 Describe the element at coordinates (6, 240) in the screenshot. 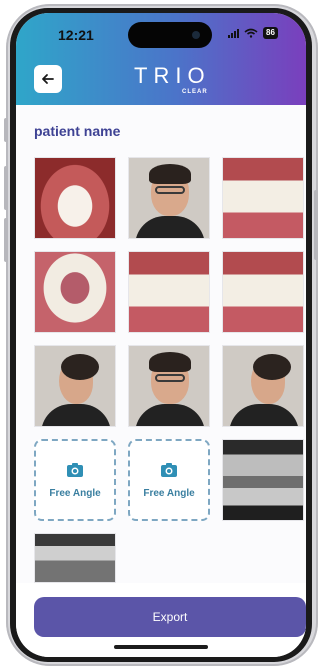

I see `volume-down-button` at that location.